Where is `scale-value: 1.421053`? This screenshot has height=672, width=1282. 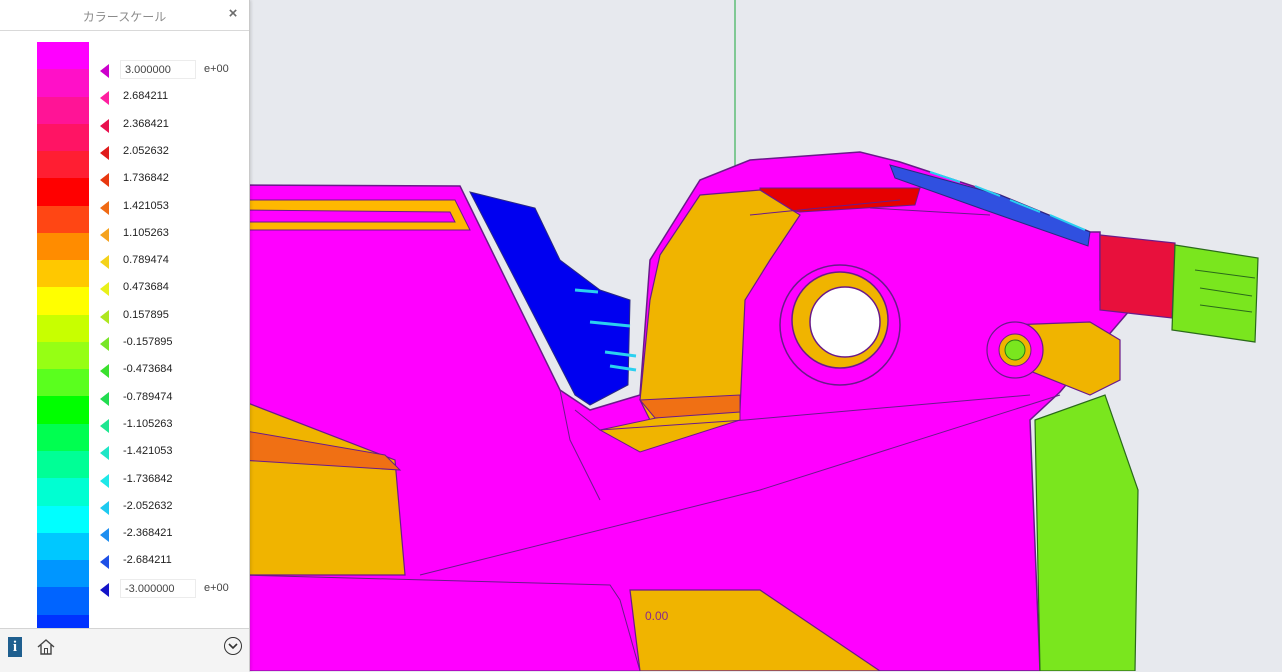
scale-value: 1.421053 is located at coordinates (146, 205).